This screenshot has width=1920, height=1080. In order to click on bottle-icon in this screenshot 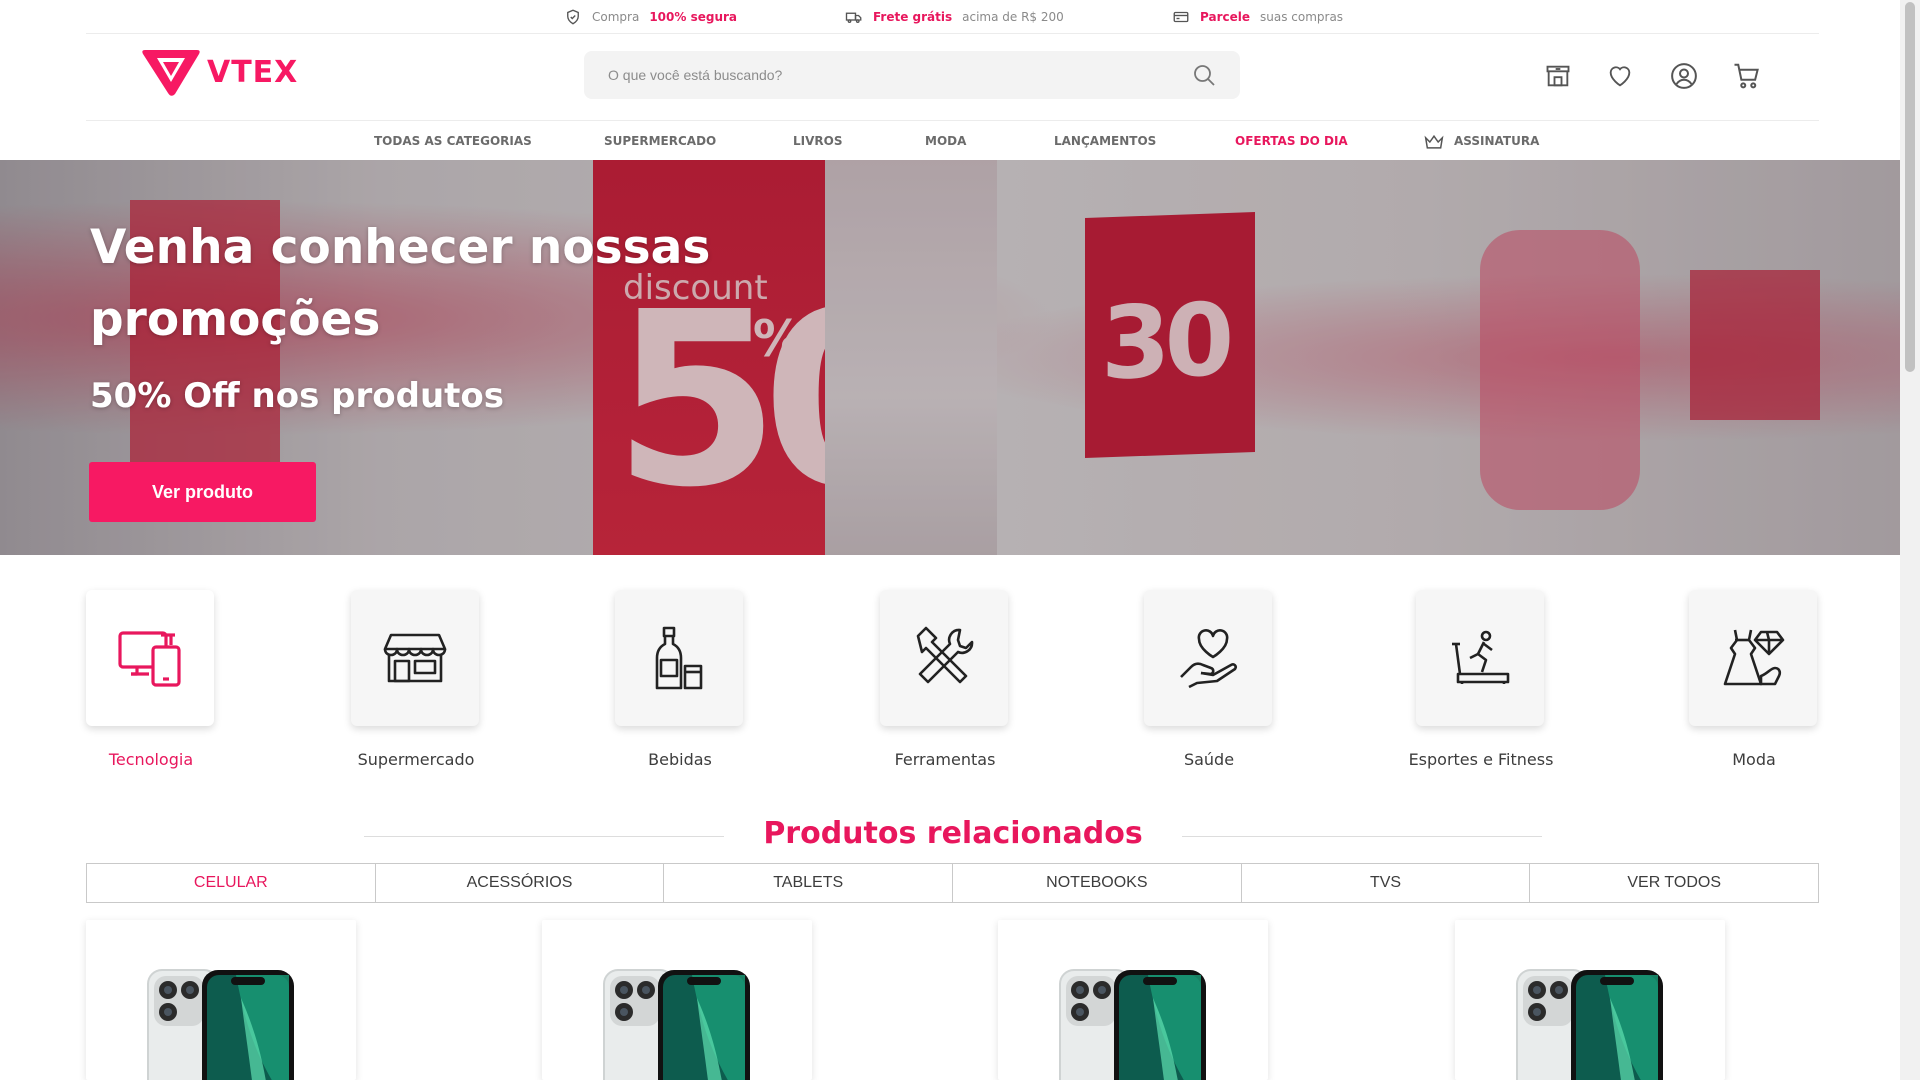, I will do `click(679, 658)`.